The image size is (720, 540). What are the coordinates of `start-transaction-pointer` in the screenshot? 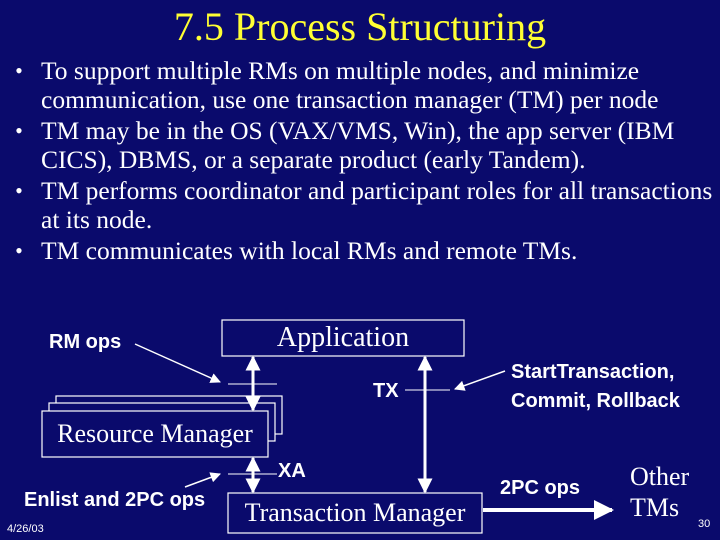 It's located at (480, 380).